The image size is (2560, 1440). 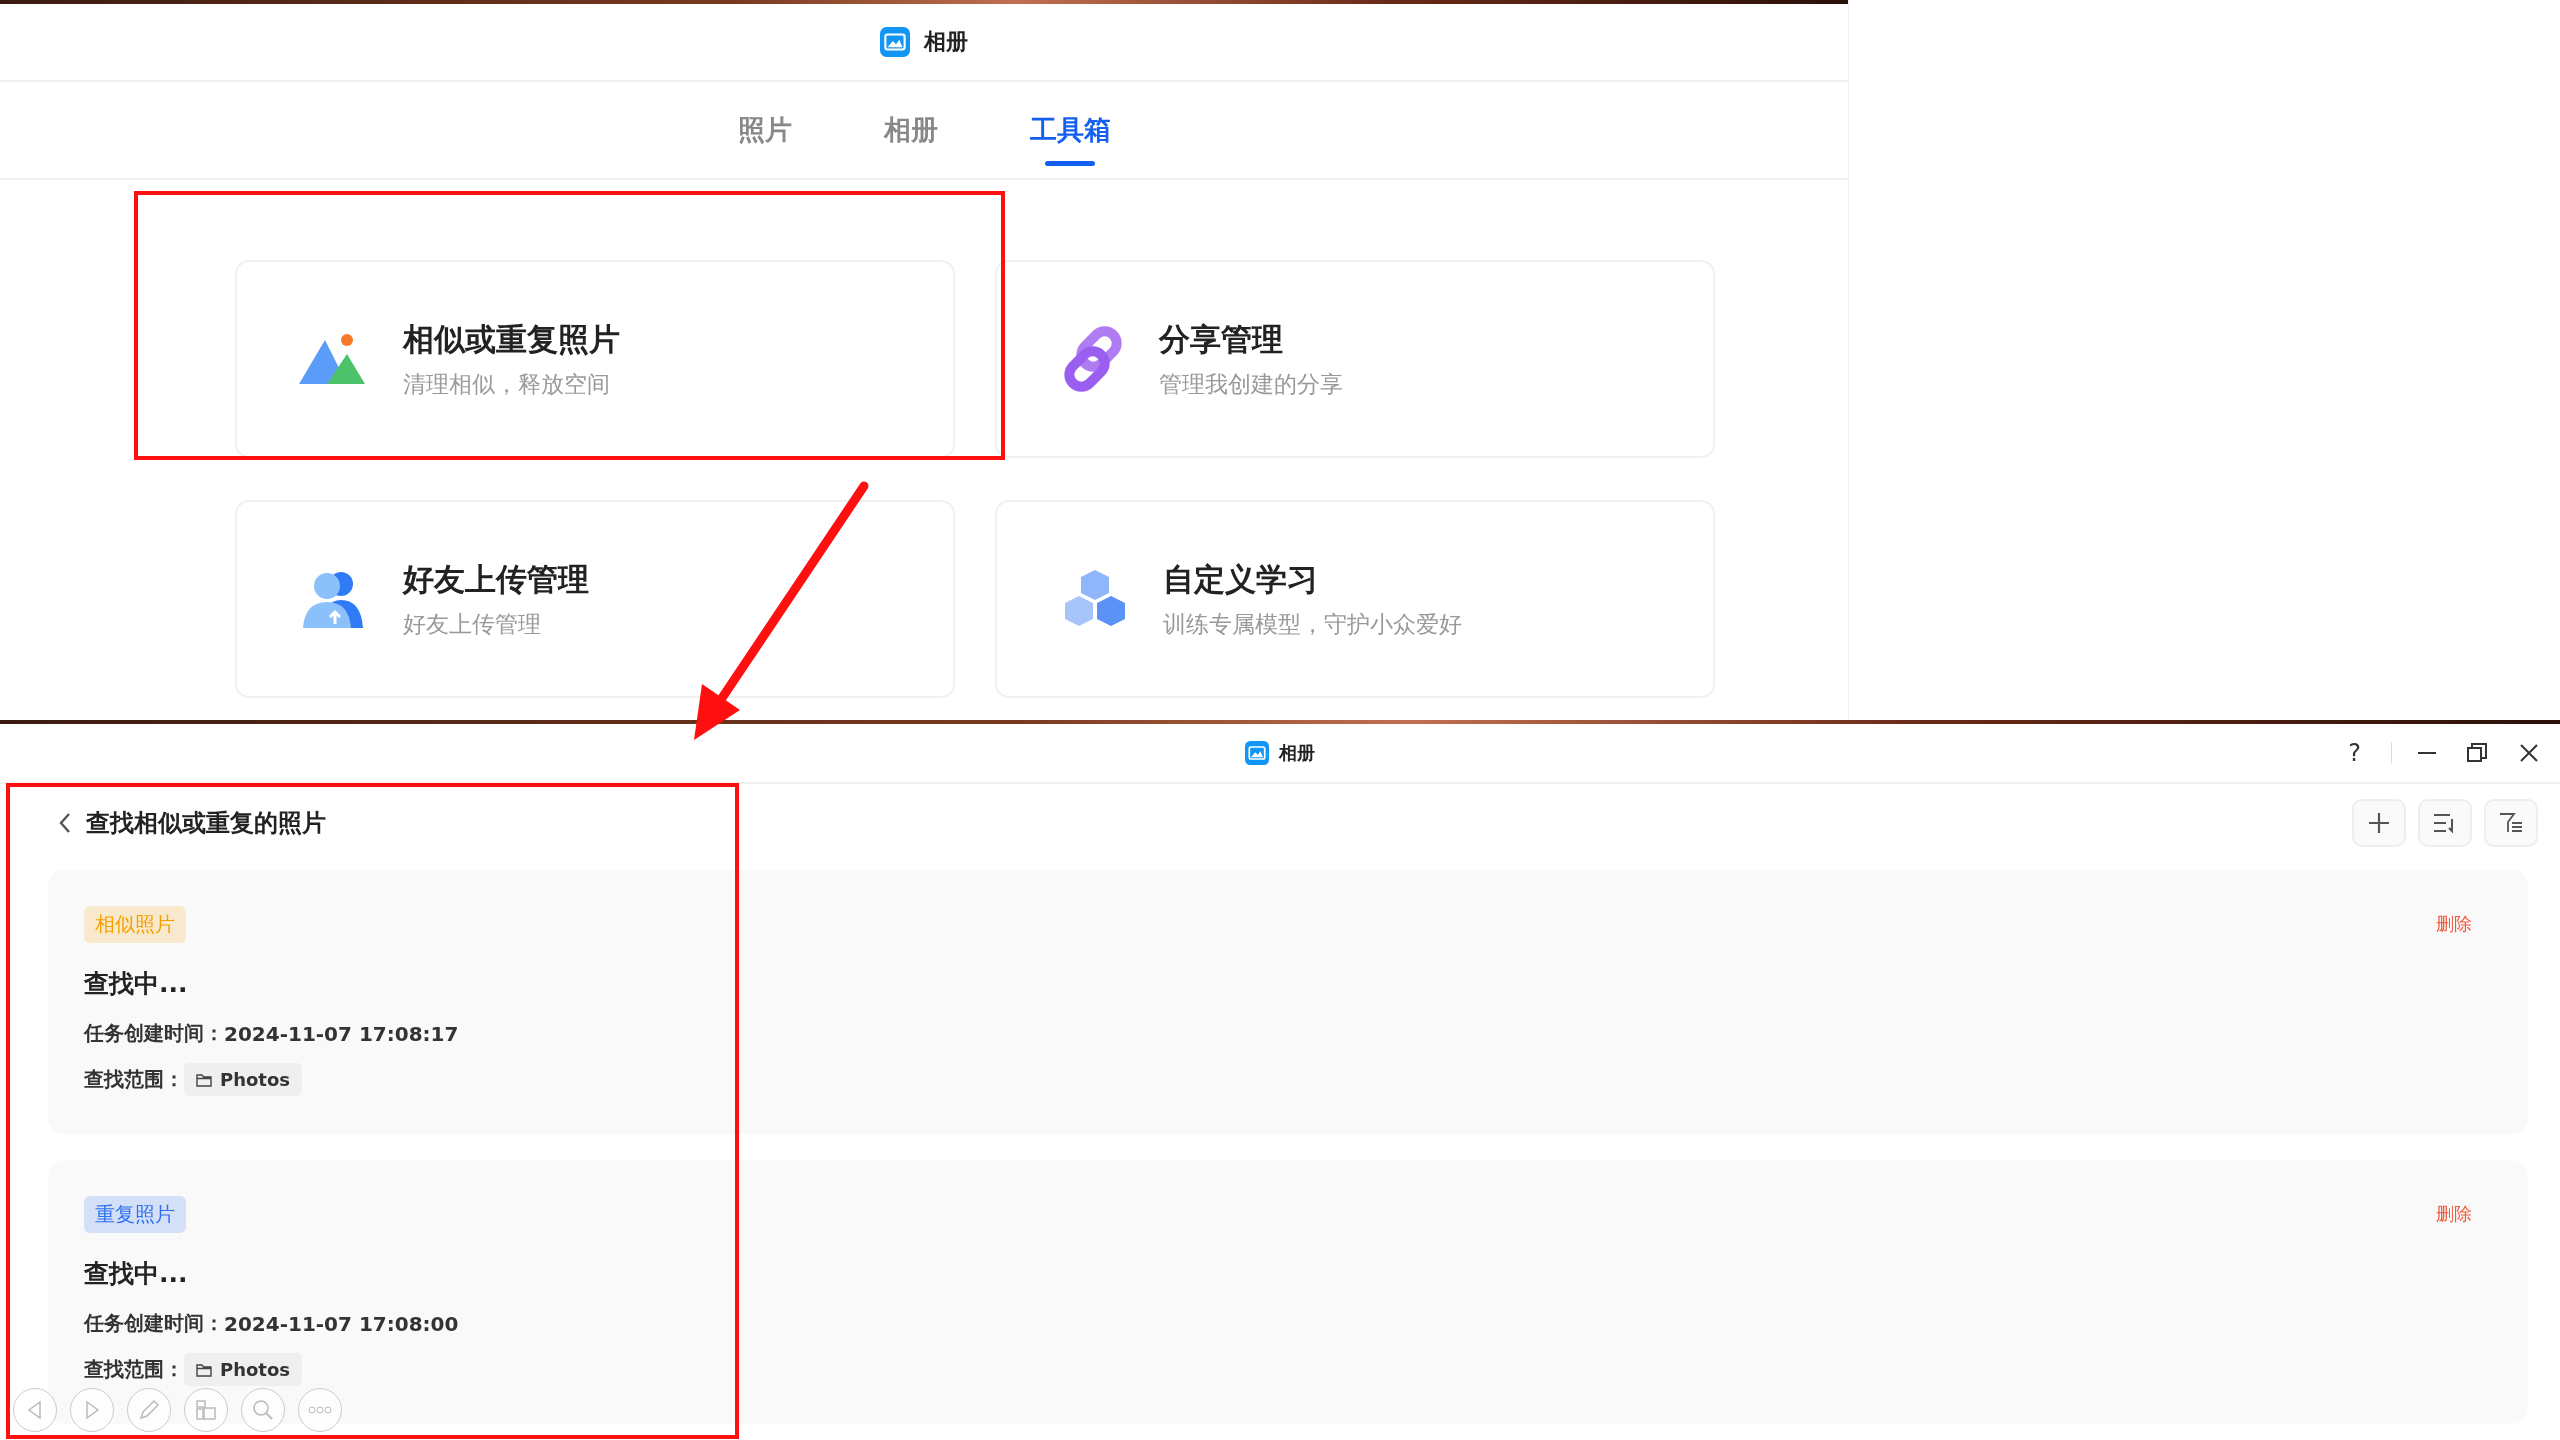 I want to click on task-tag: 相似照片, so click(x=135, y=924).